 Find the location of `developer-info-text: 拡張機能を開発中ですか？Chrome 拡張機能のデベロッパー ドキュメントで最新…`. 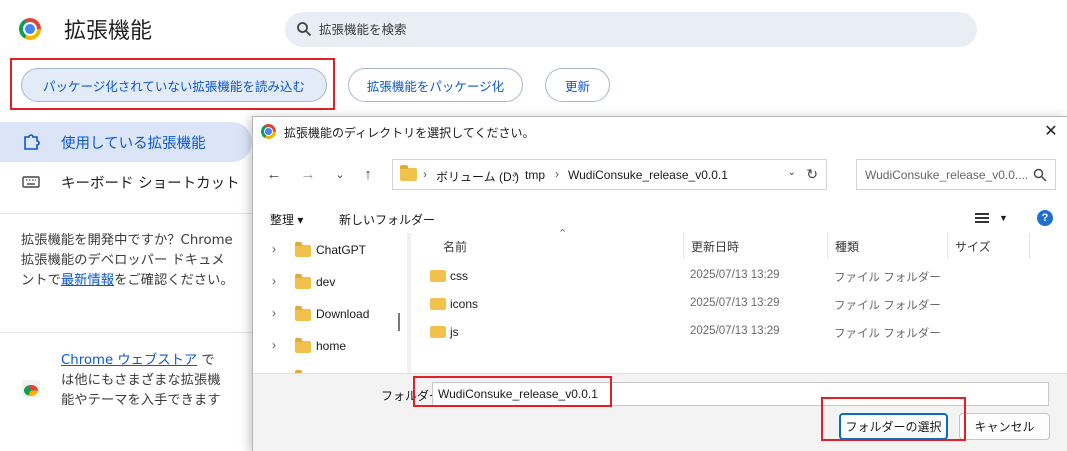

developer-info-text: 拡張機能を開発中ですか？Chrome 拡張機能のデベロッパー ドキュメントで最新… is located at coordinates (127, 260).